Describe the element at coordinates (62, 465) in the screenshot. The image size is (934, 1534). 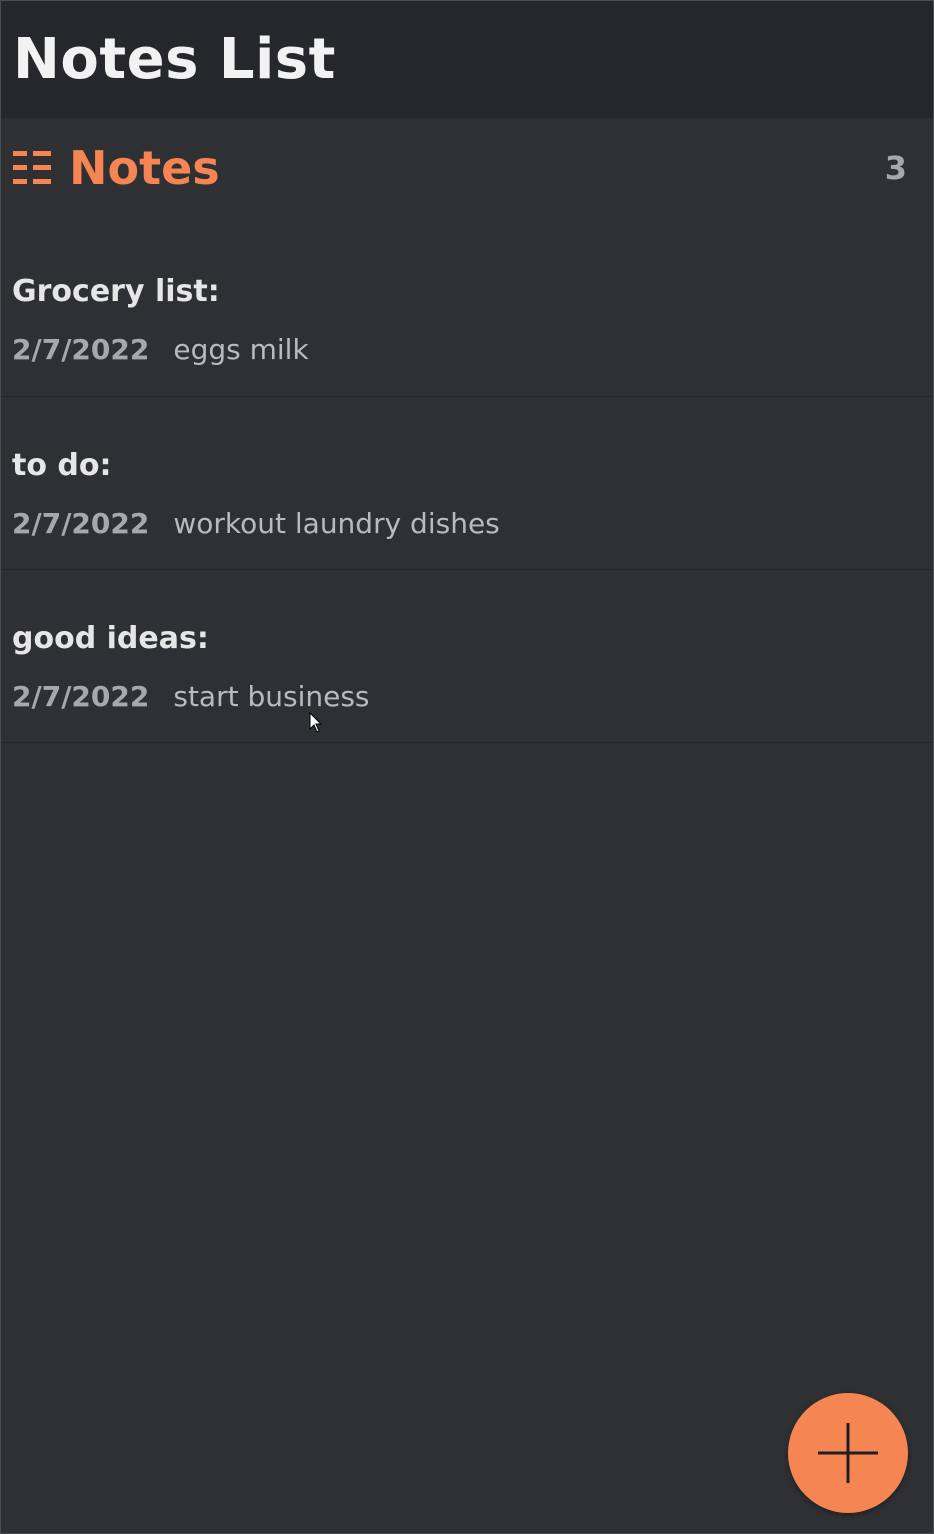
I see `note-title: to do:` at that location.